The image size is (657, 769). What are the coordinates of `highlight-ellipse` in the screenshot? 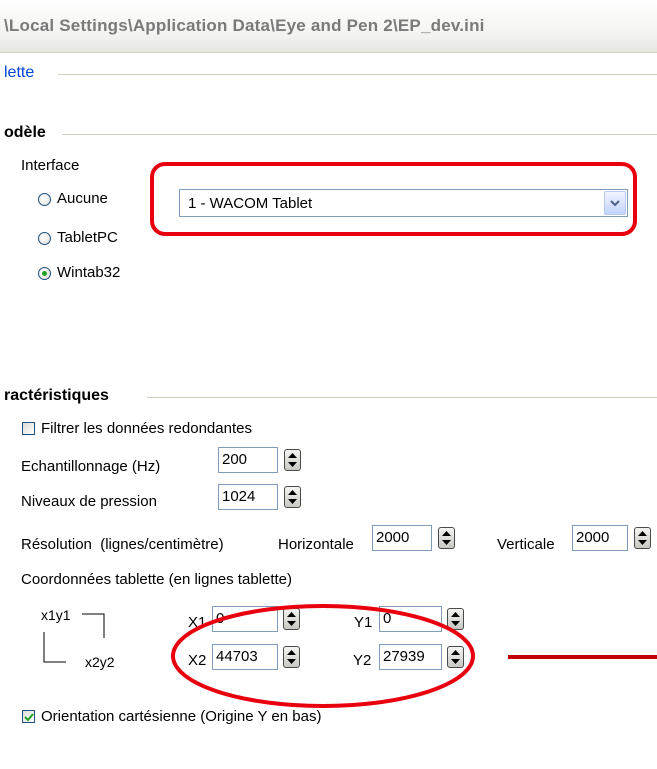 It's located at (414, 656).